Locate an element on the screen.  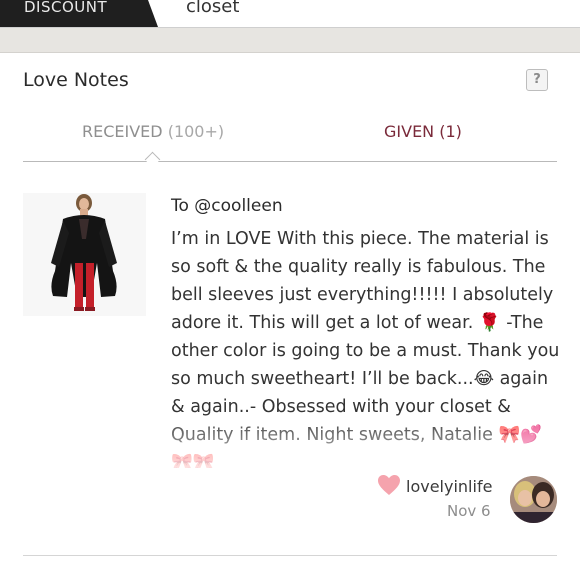
sender-avatar is located at coordinates (533, 499).